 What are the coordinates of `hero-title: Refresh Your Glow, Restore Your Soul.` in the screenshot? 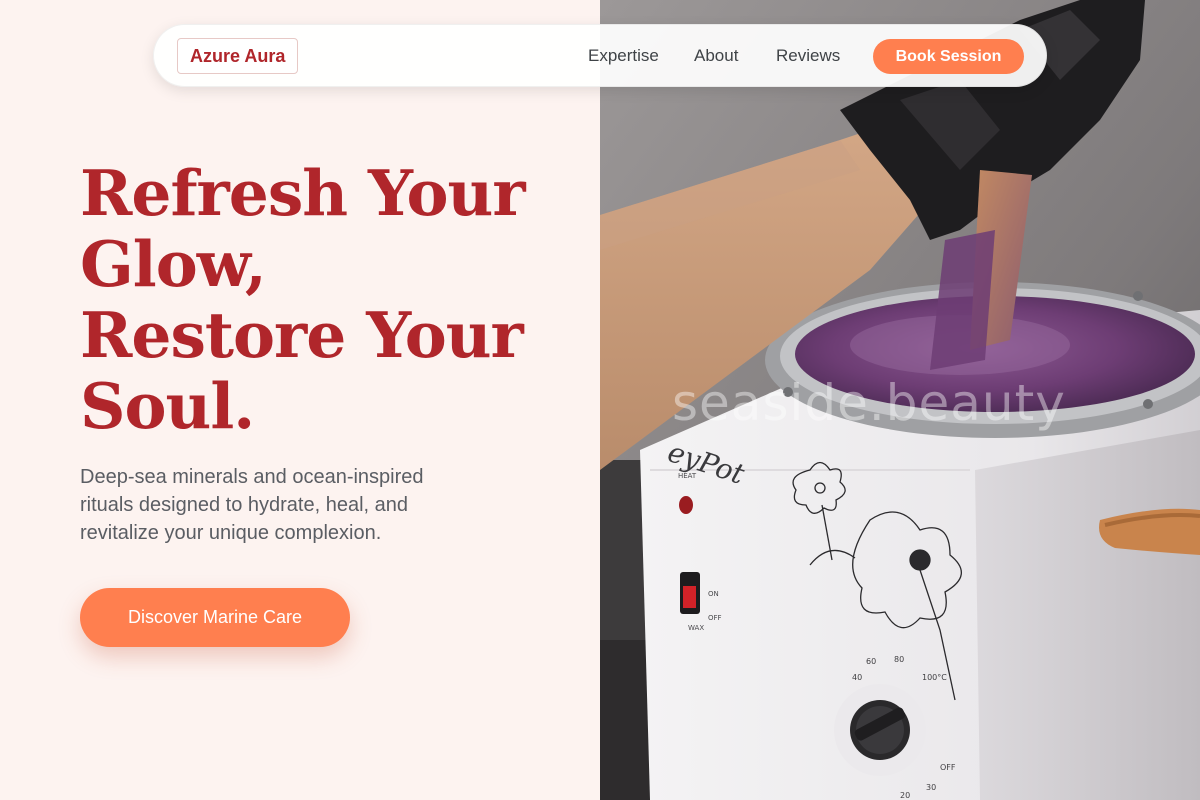 It's located at (315, 300).